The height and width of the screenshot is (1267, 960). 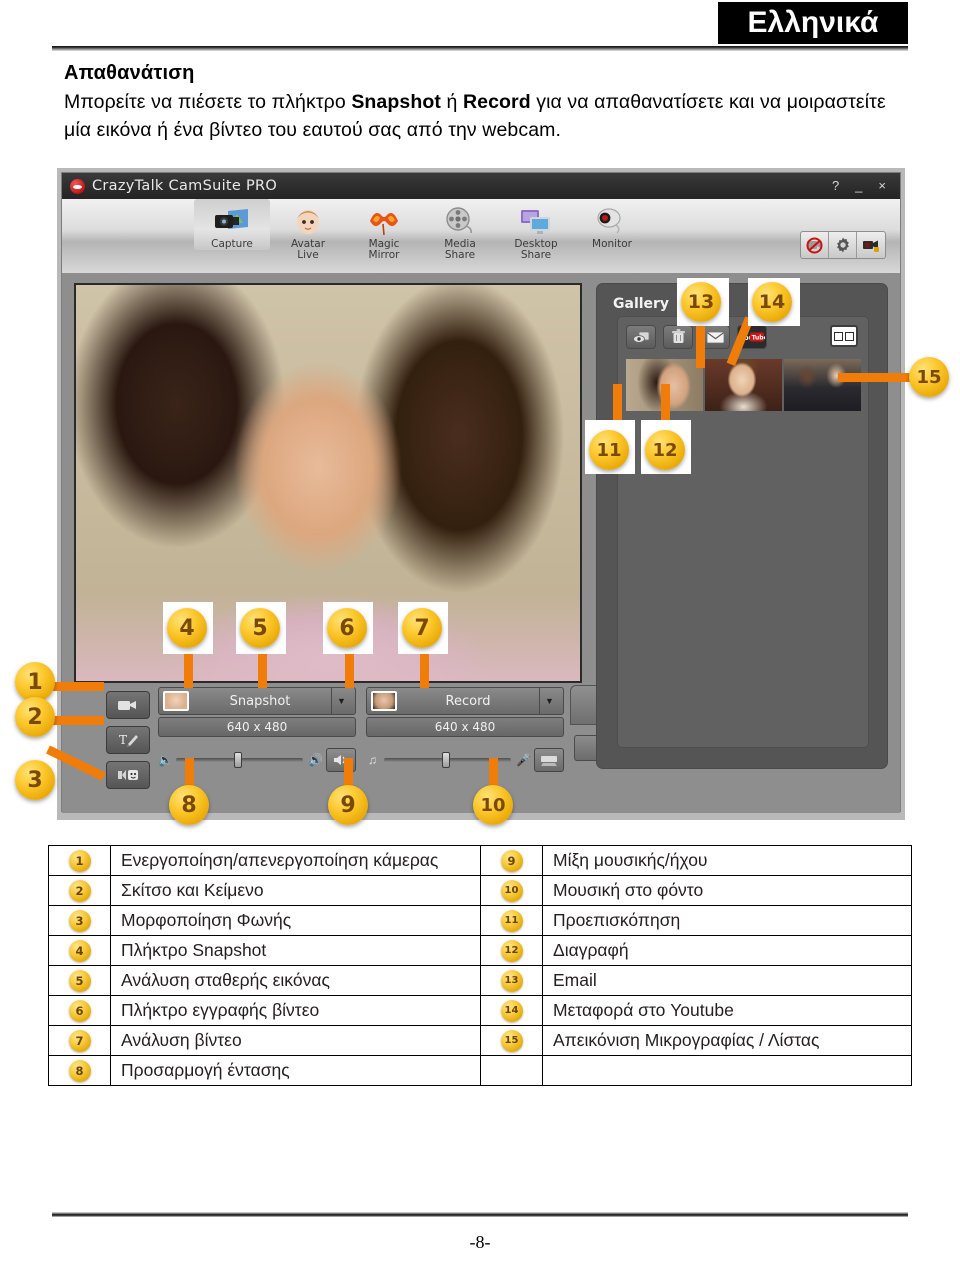 I want to click on toolbar-item-desktop-share: Desktop Share, so click(x=536, y=230).